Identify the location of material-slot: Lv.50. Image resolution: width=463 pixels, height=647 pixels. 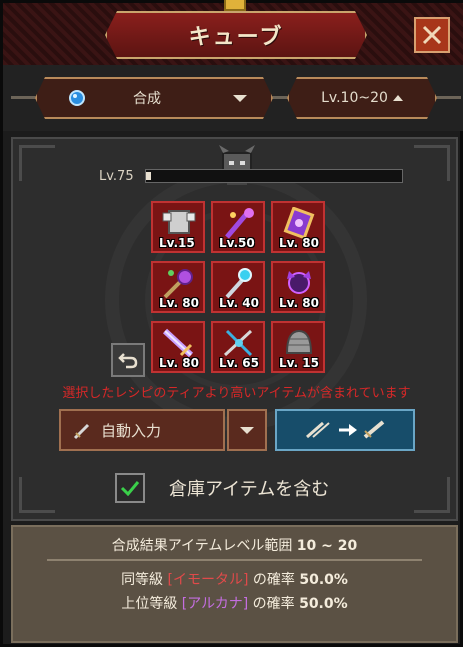
(238, 227).